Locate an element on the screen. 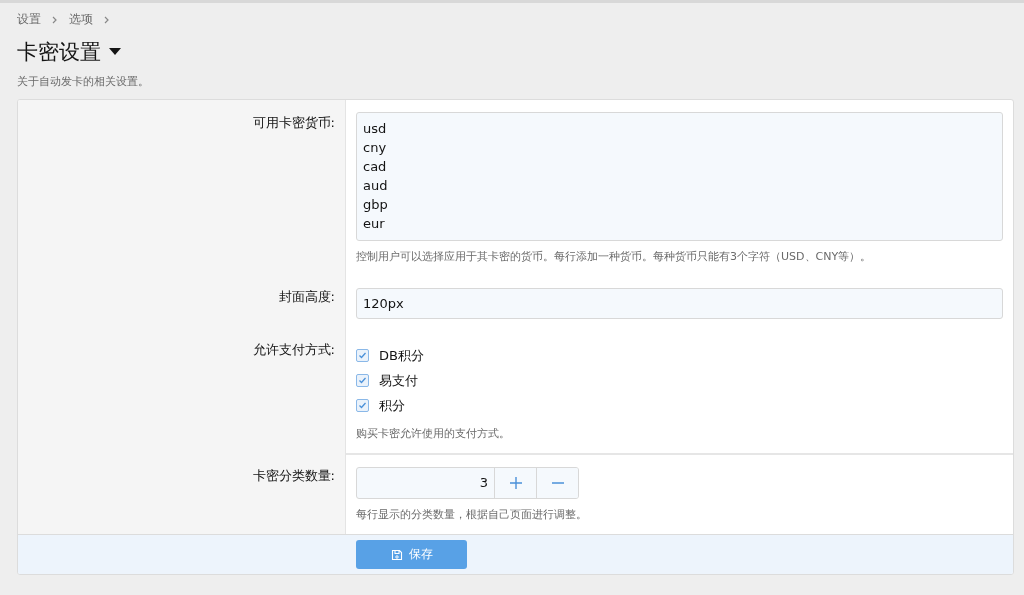 Image resolution: width=1024 pixels, height=595 pixels. field-label: 卡密分类数量: is located at coordinates (293, 476).